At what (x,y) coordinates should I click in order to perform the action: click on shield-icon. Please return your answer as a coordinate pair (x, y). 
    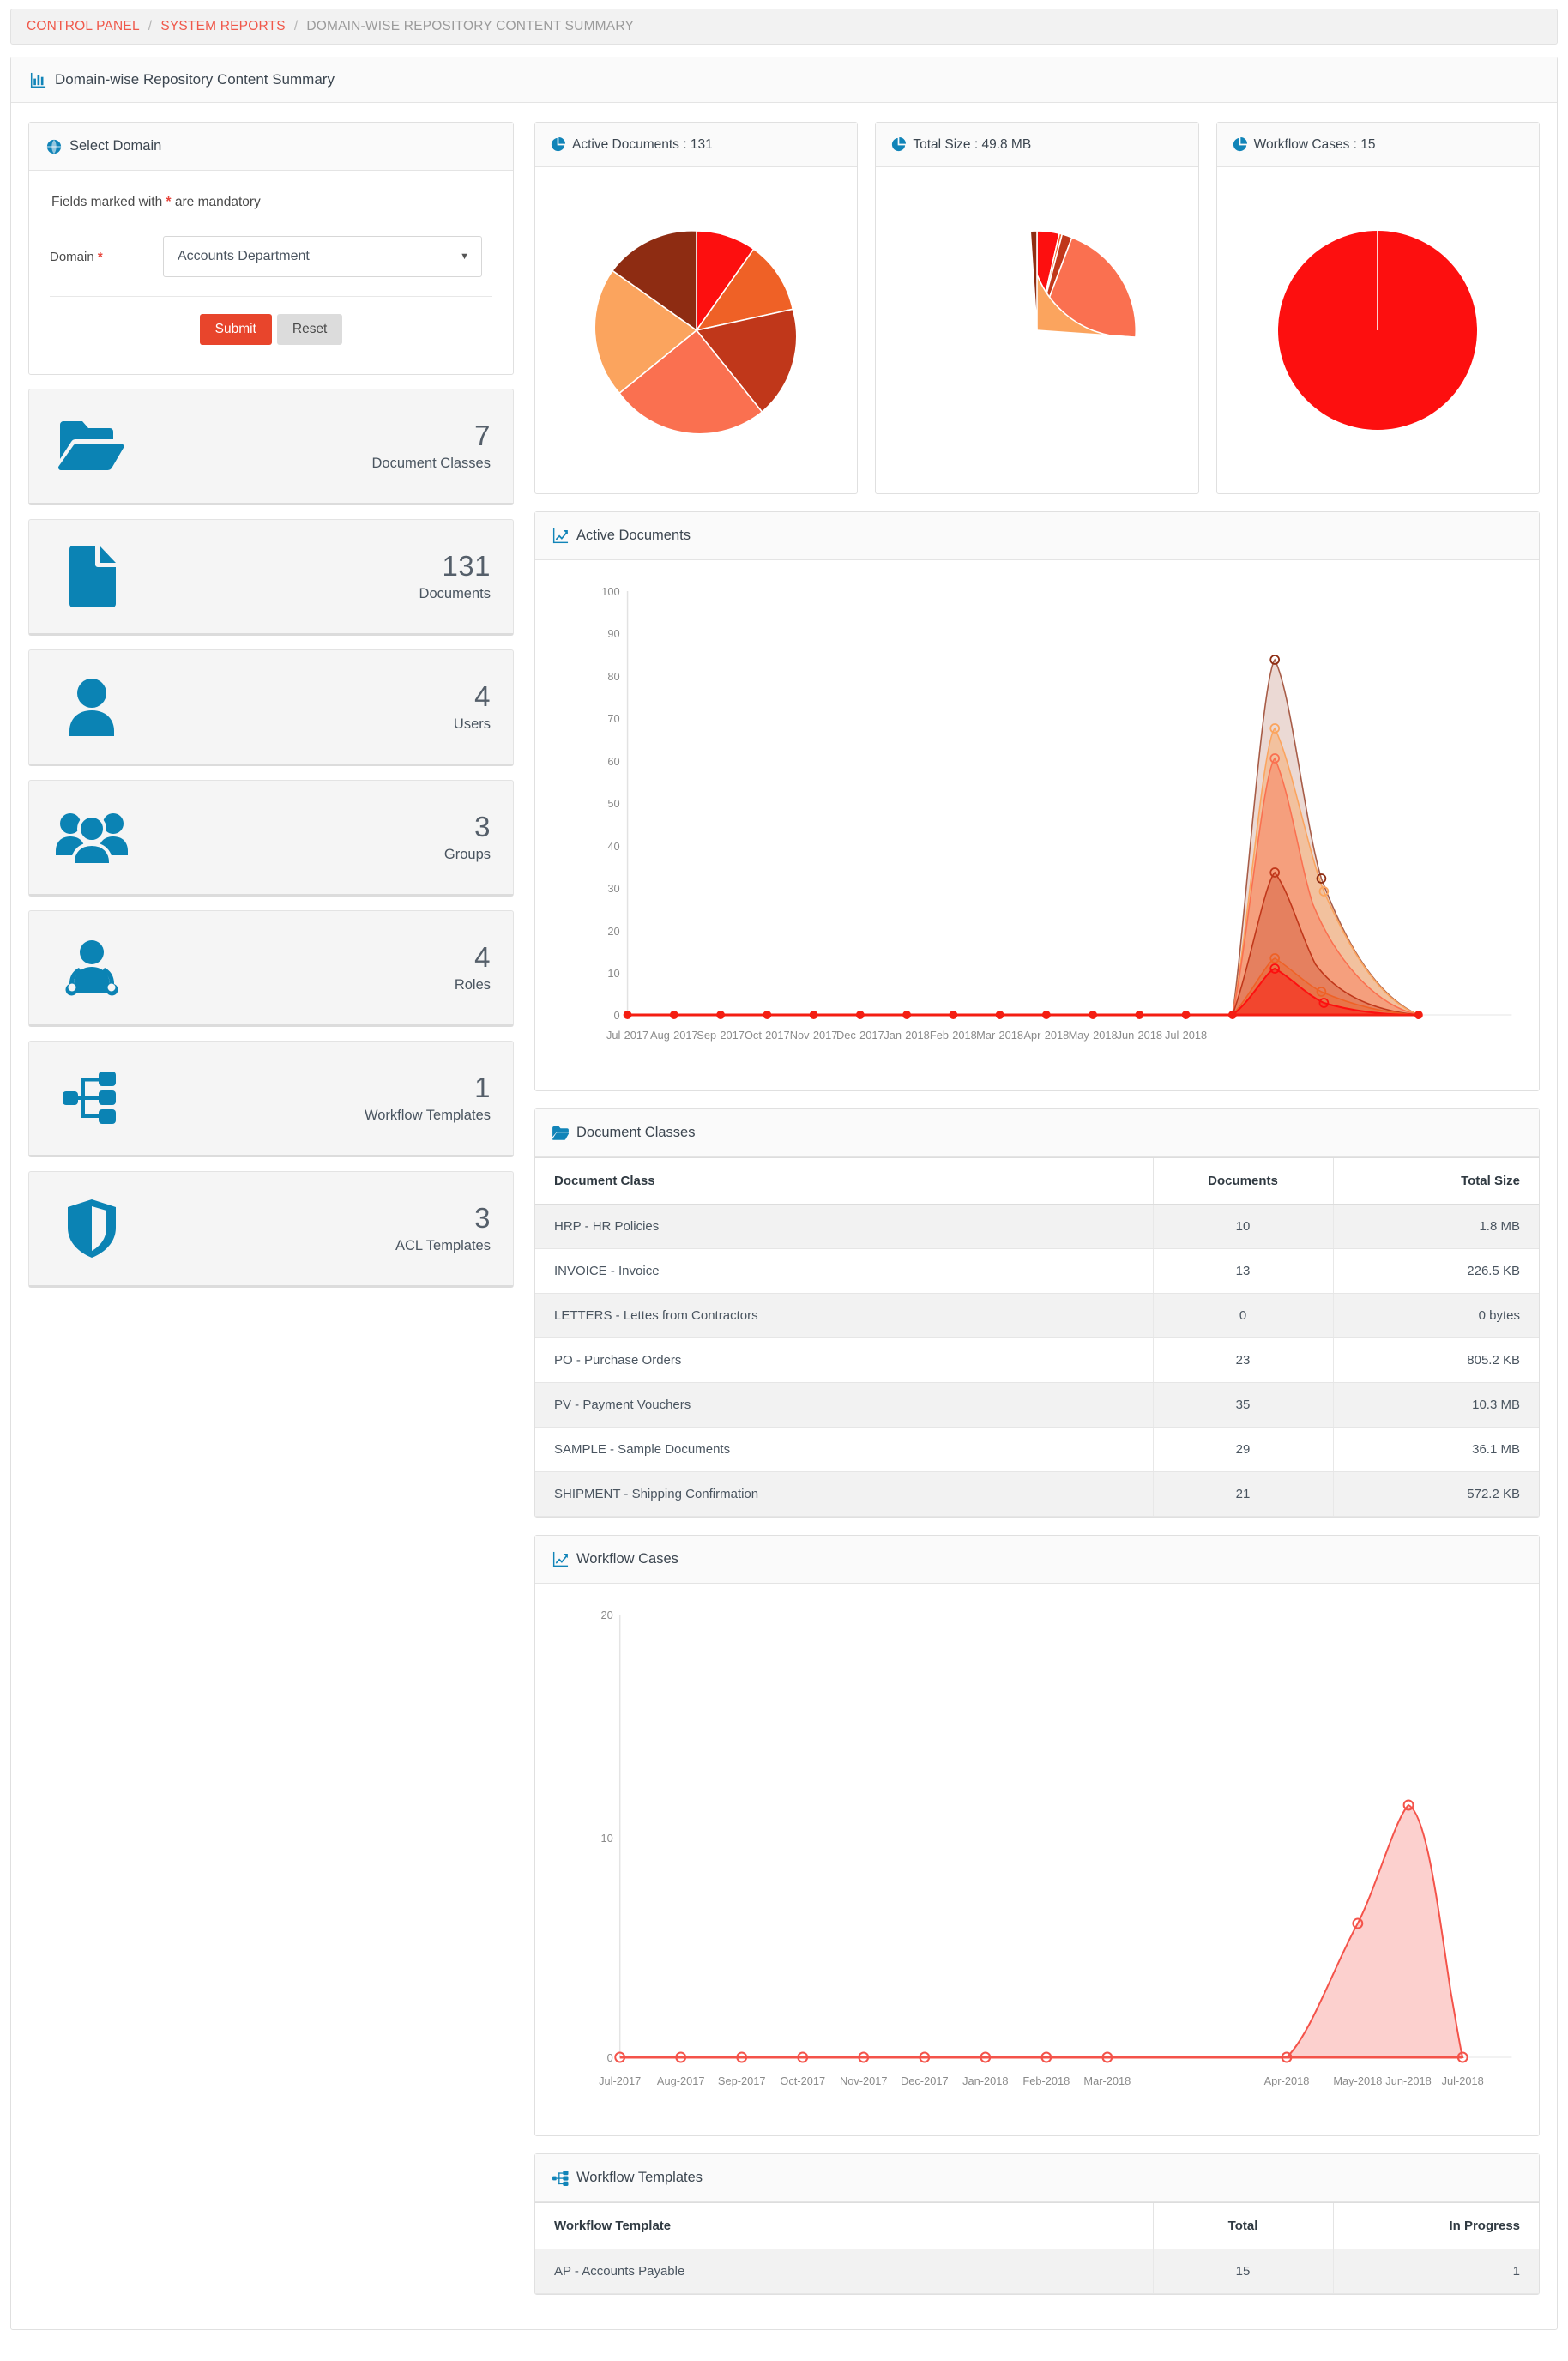
    Looking at the image, I should click on (92, 1228).